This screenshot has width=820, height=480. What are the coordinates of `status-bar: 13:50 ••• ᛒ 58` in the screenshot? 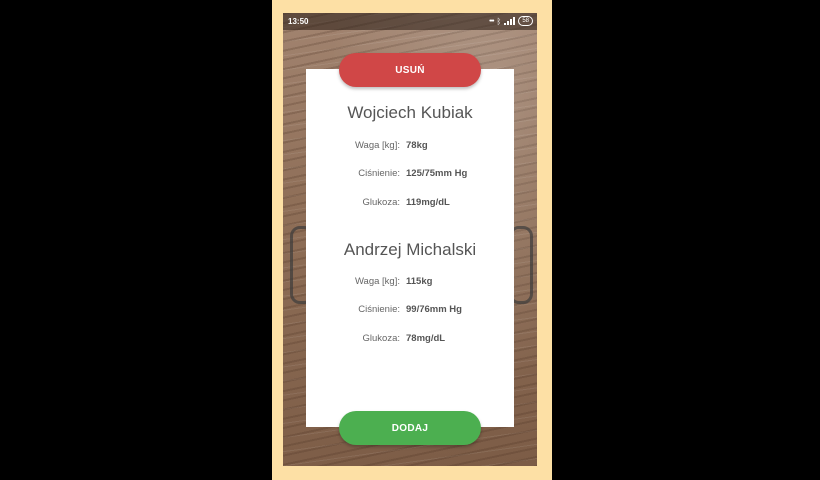 It's located at (410, 21).